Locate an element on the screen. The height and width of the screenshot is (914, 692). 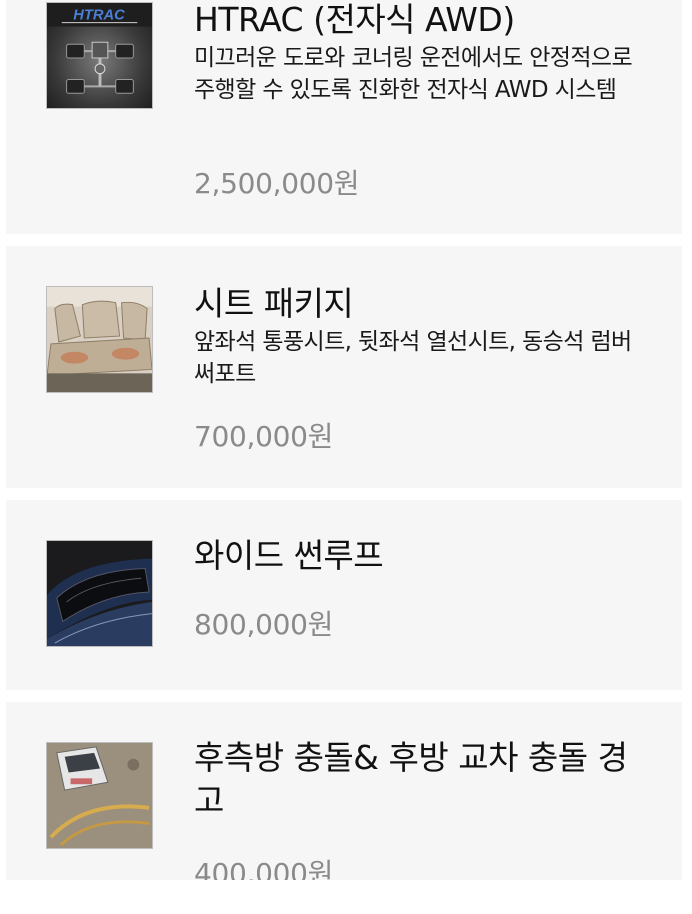
option-description: 앞좌석 통풍시트, 뒷좌석 열선시트, 동승석 럼버써포트 is located at coordinates (413, 358).